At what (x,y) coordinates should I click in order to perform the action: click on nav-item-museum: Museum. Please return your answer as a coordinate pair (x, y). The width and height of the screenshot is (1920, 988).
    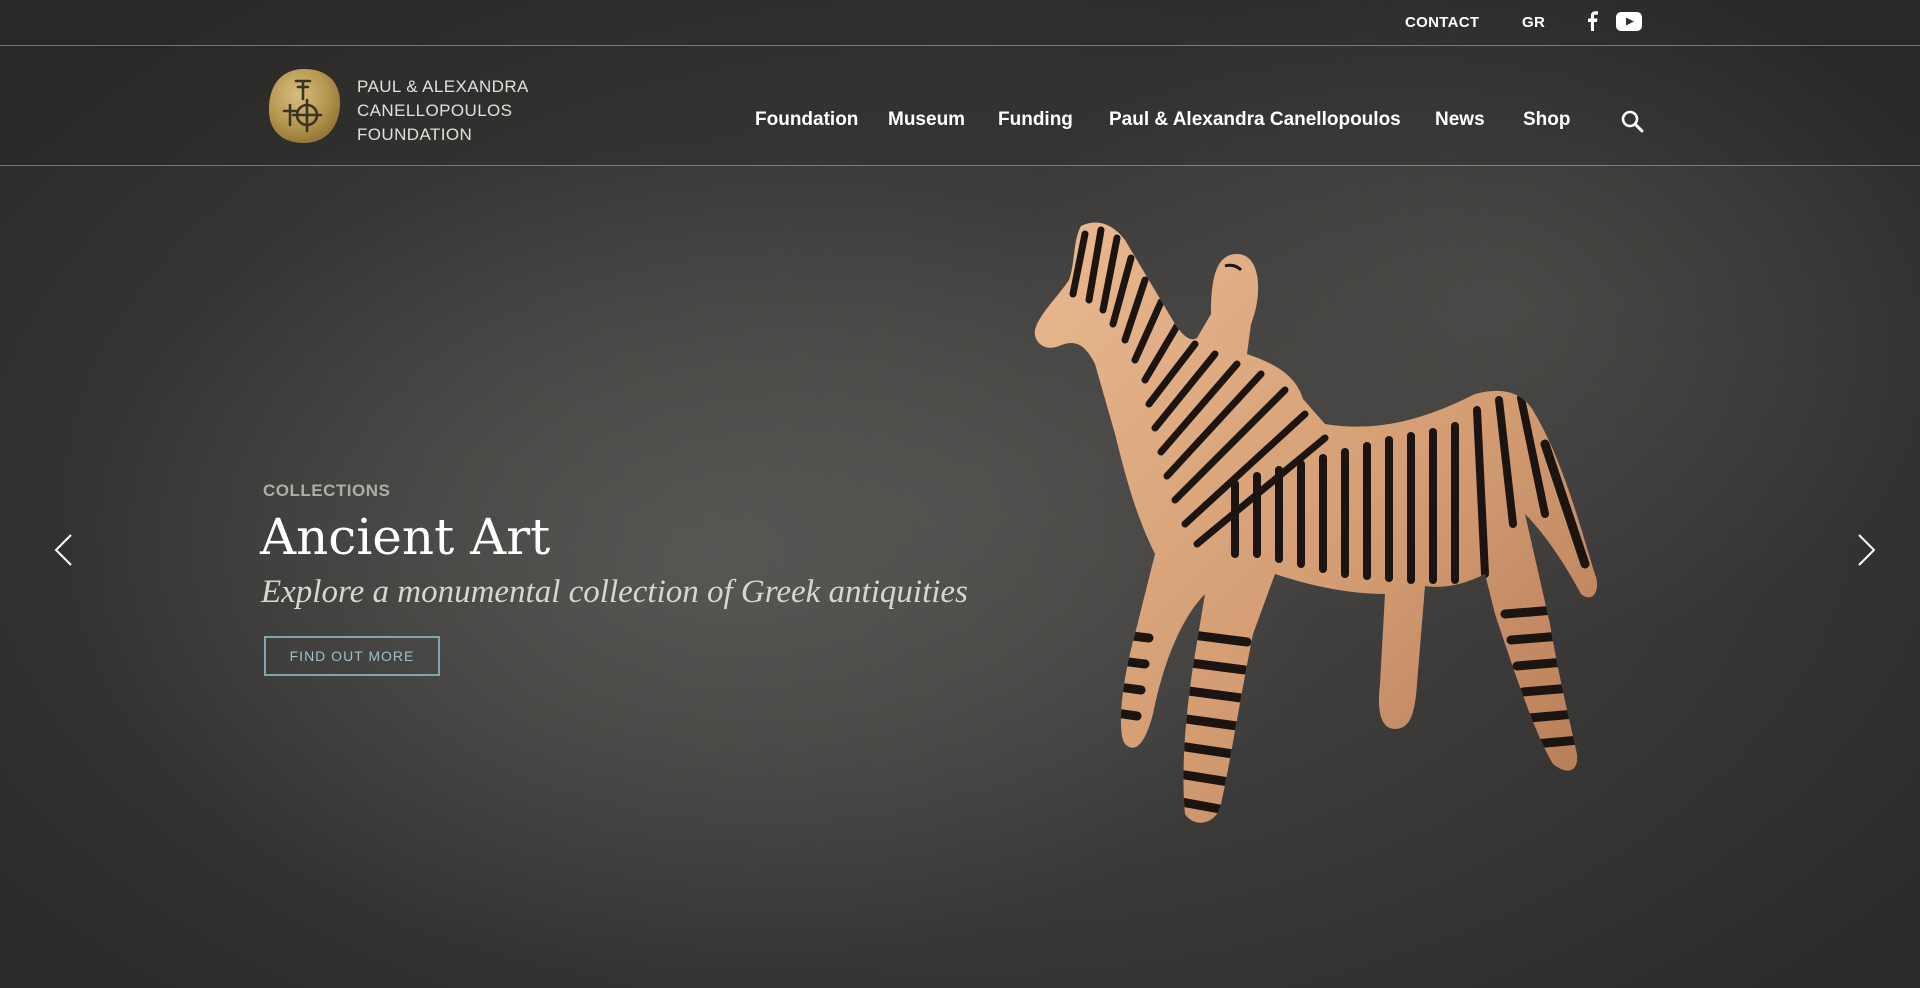
    Looking at the image, I should click on (926, 120).